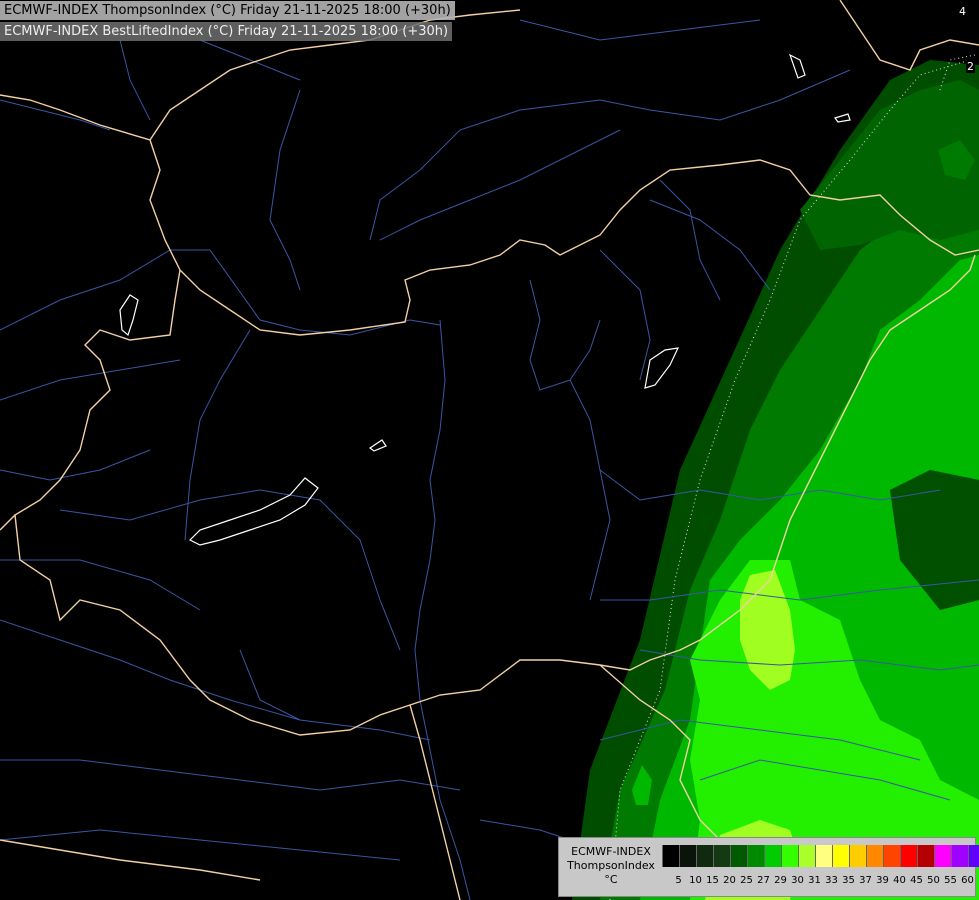 The image size is (979, 900). I want to click on legend-parameter: ThompsonIndex, so click(611, 865).